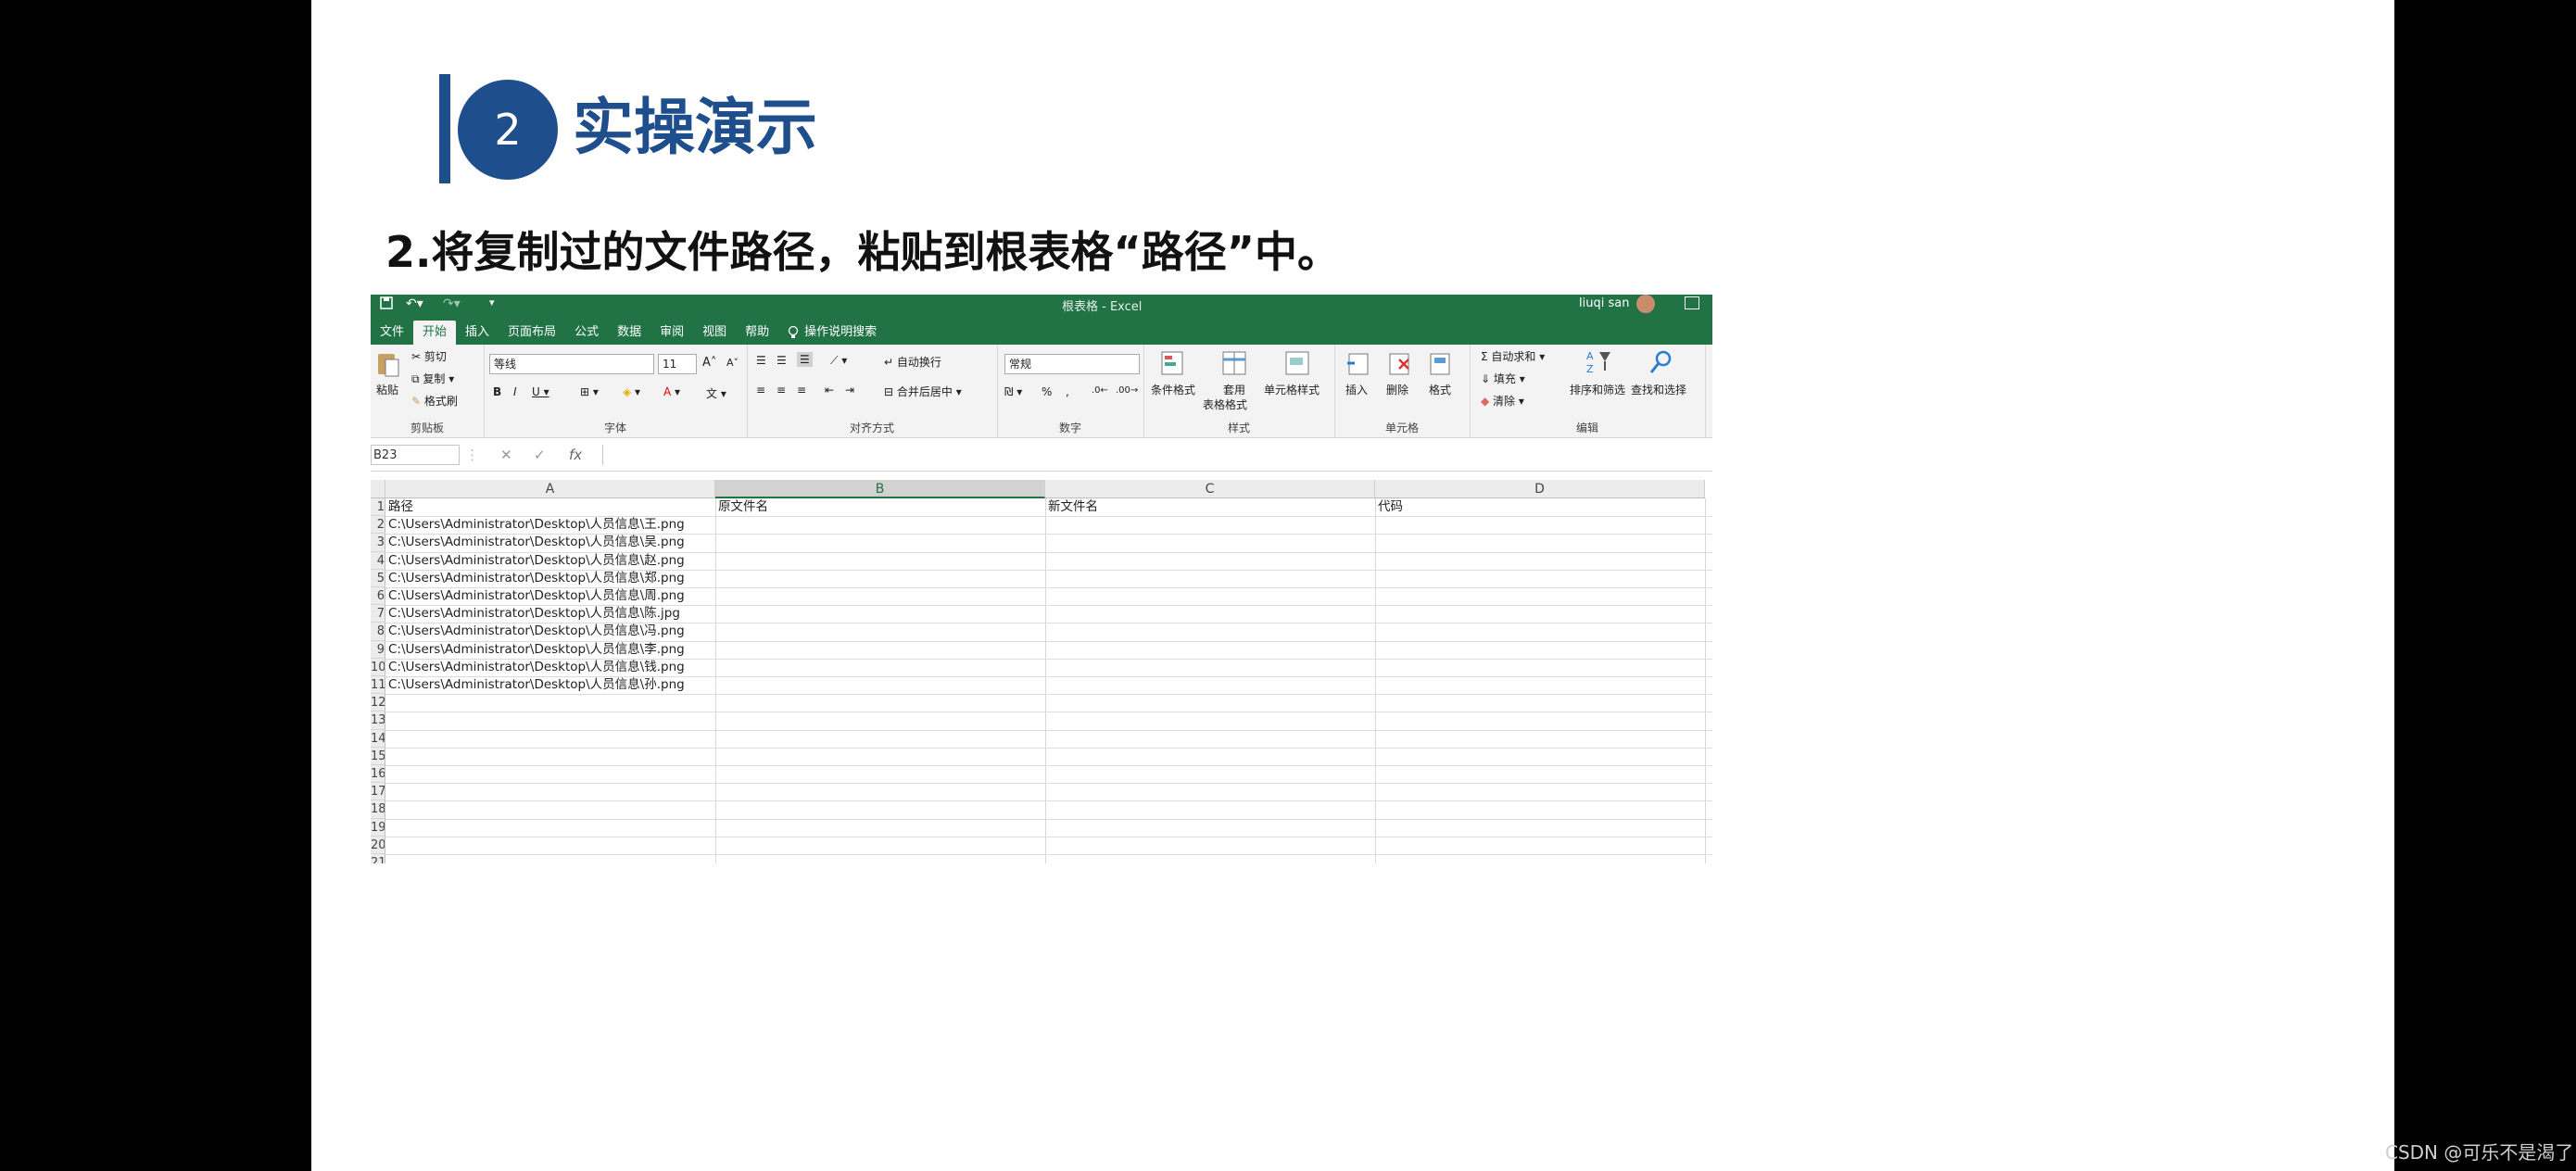 The height and width of the screenshot is (1171, 2576). I want to click on find-select-button: 查找和选择, so click(1658, 390).